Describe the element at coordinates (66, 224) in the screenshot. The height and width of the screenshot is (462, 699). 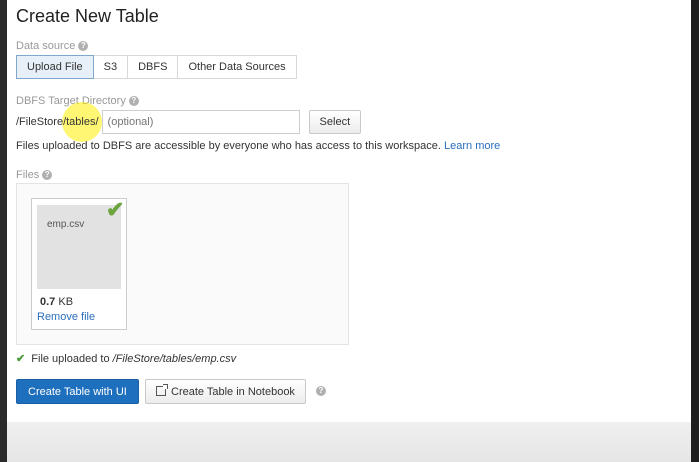
I see `file-name: emp.csv` at that location.